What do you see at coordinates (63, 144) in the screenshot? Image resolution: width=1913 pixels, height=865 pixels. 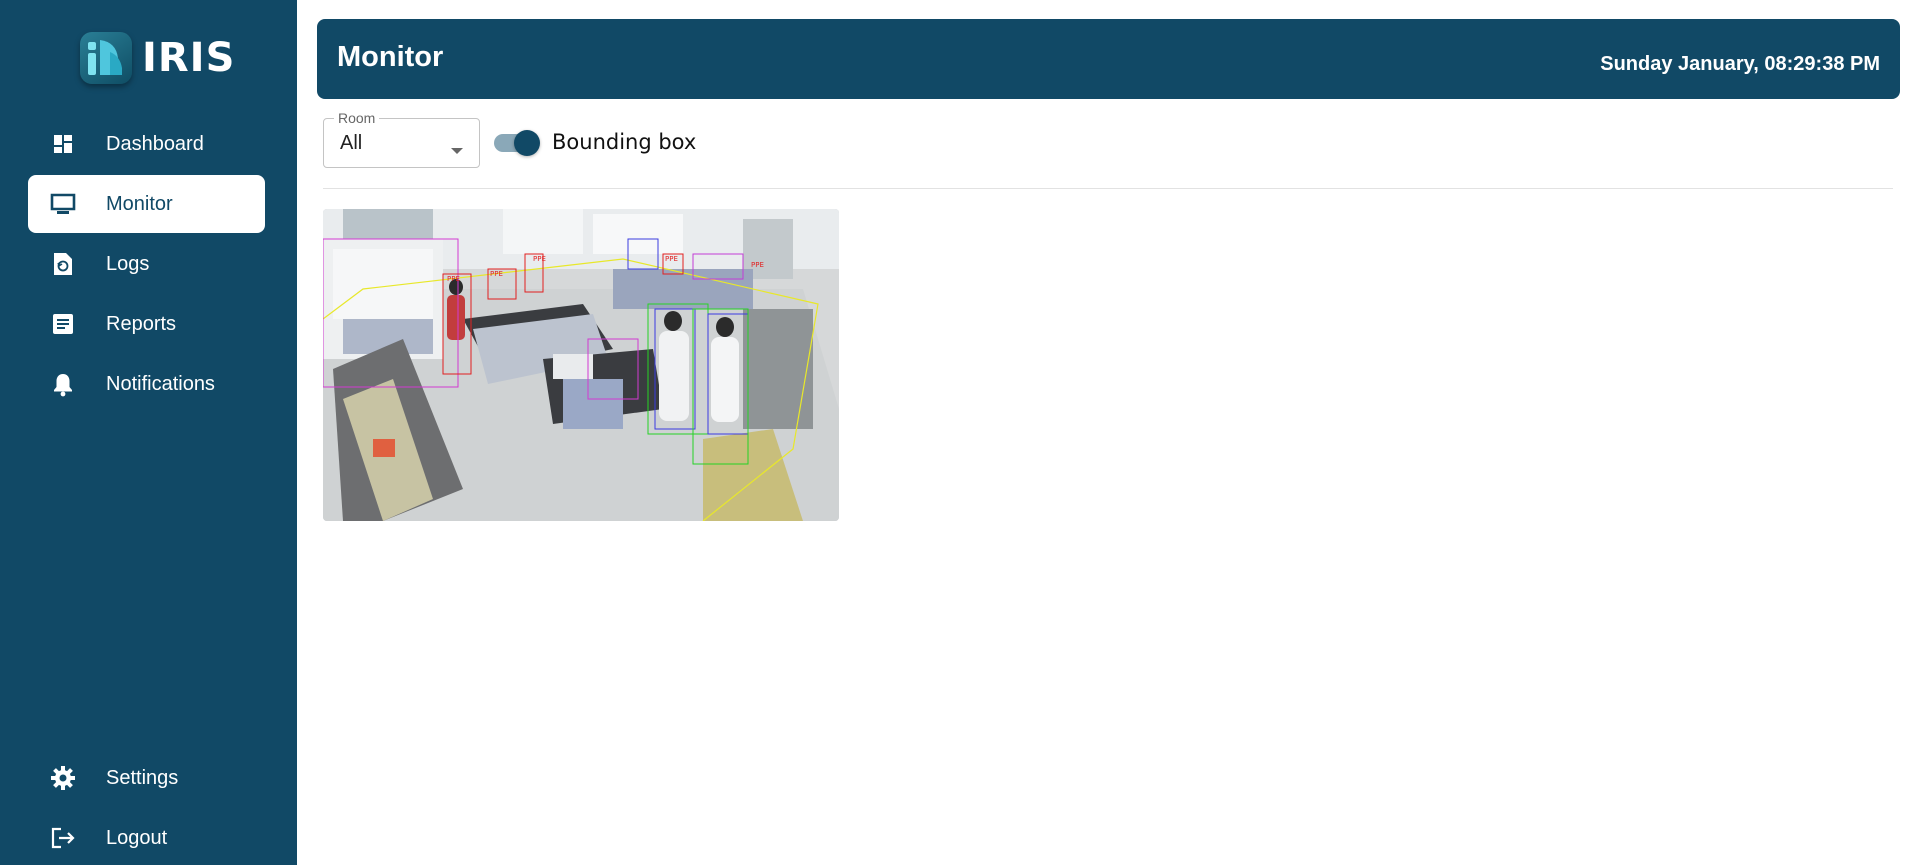 I see `dashboard-icon` at bounding box center [63, 144].